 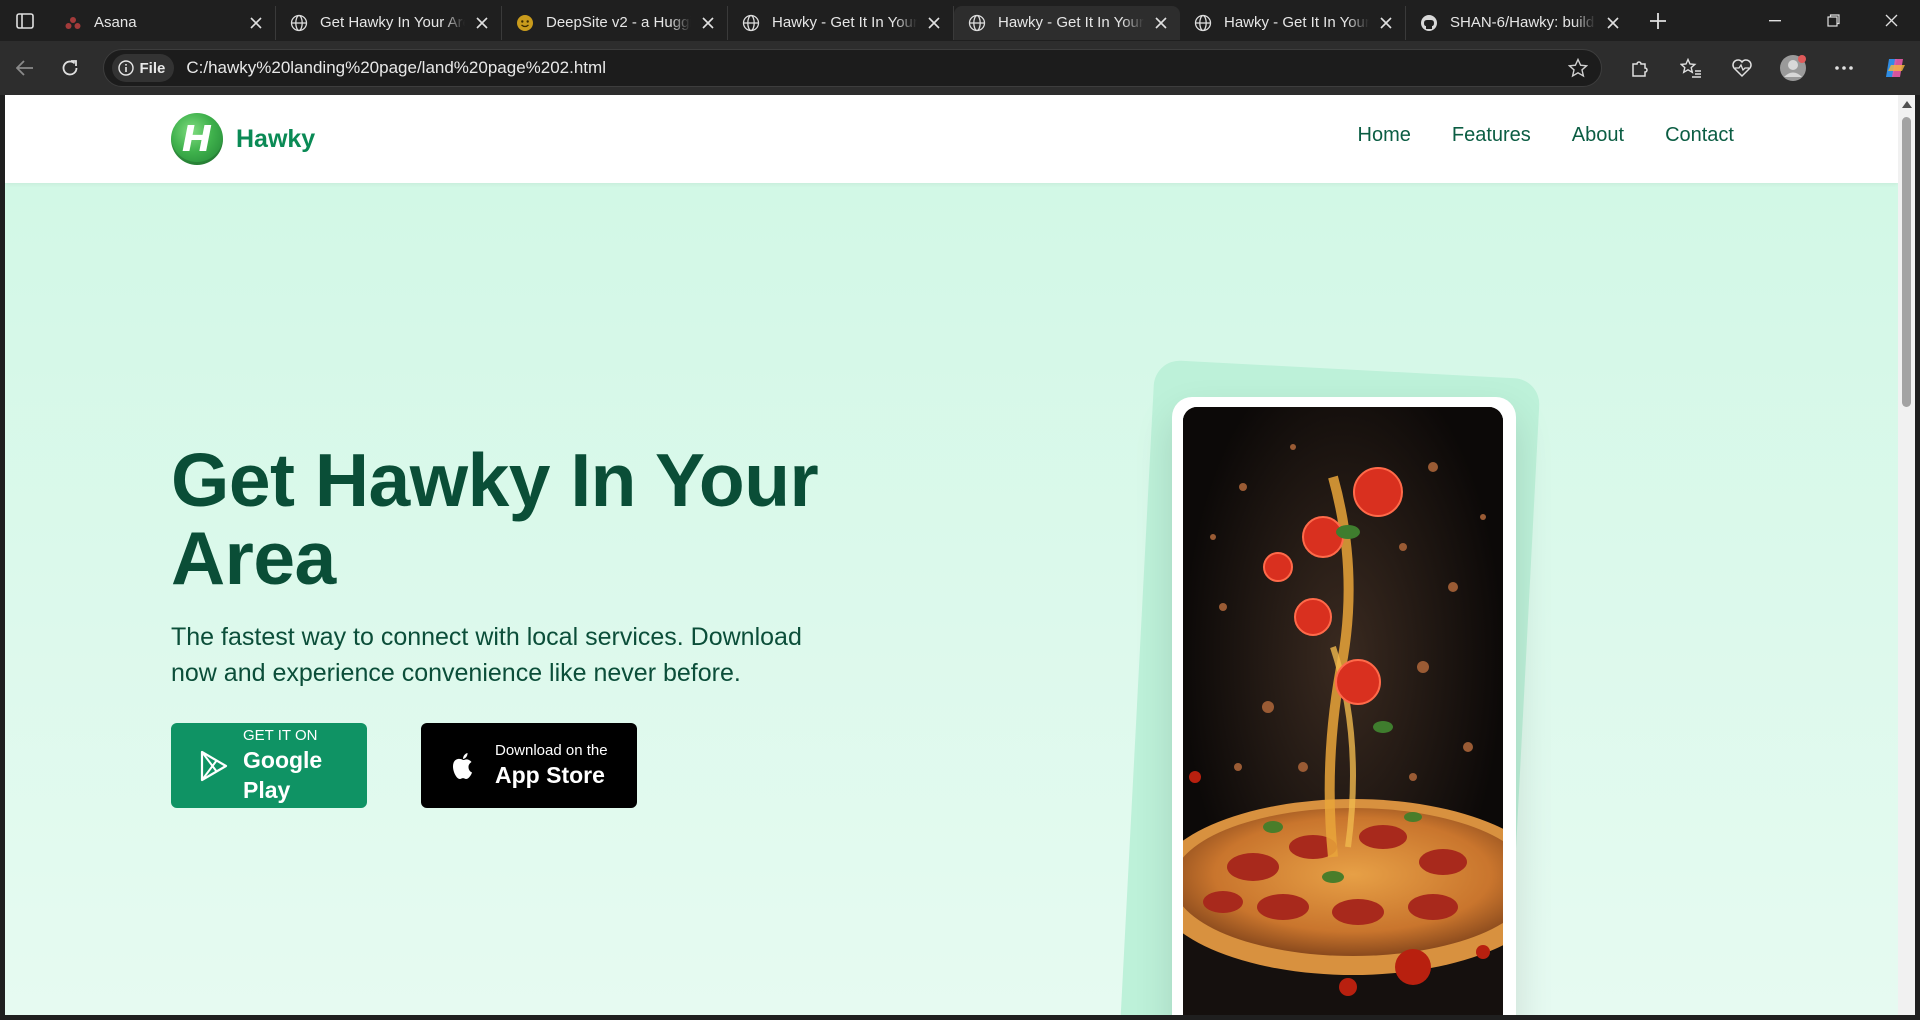 I want to click on nav-contact: Contact, so click(x=1699, y=135).